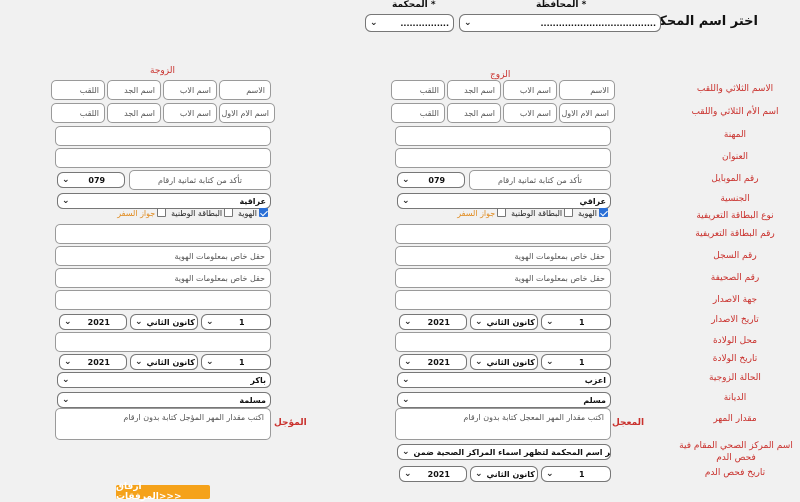 The height and width of the screenshot is (502, 800). What do you see at coordinates (503, 278) in the screenshot?
I see `groom-page-number-input: حقل خاص بمعلومات الهوية` at bounding box center [503, 278].